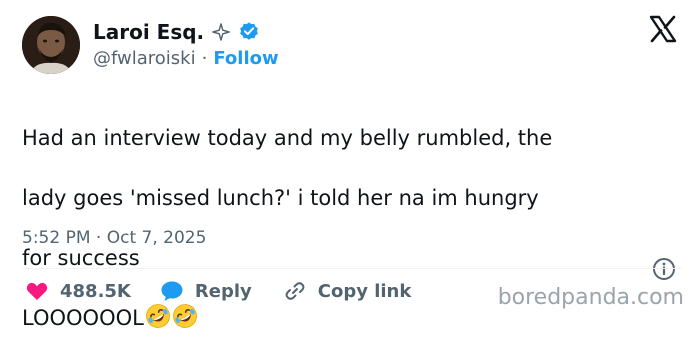  I want to click on like-button: 488.5K, so click(77, 291).